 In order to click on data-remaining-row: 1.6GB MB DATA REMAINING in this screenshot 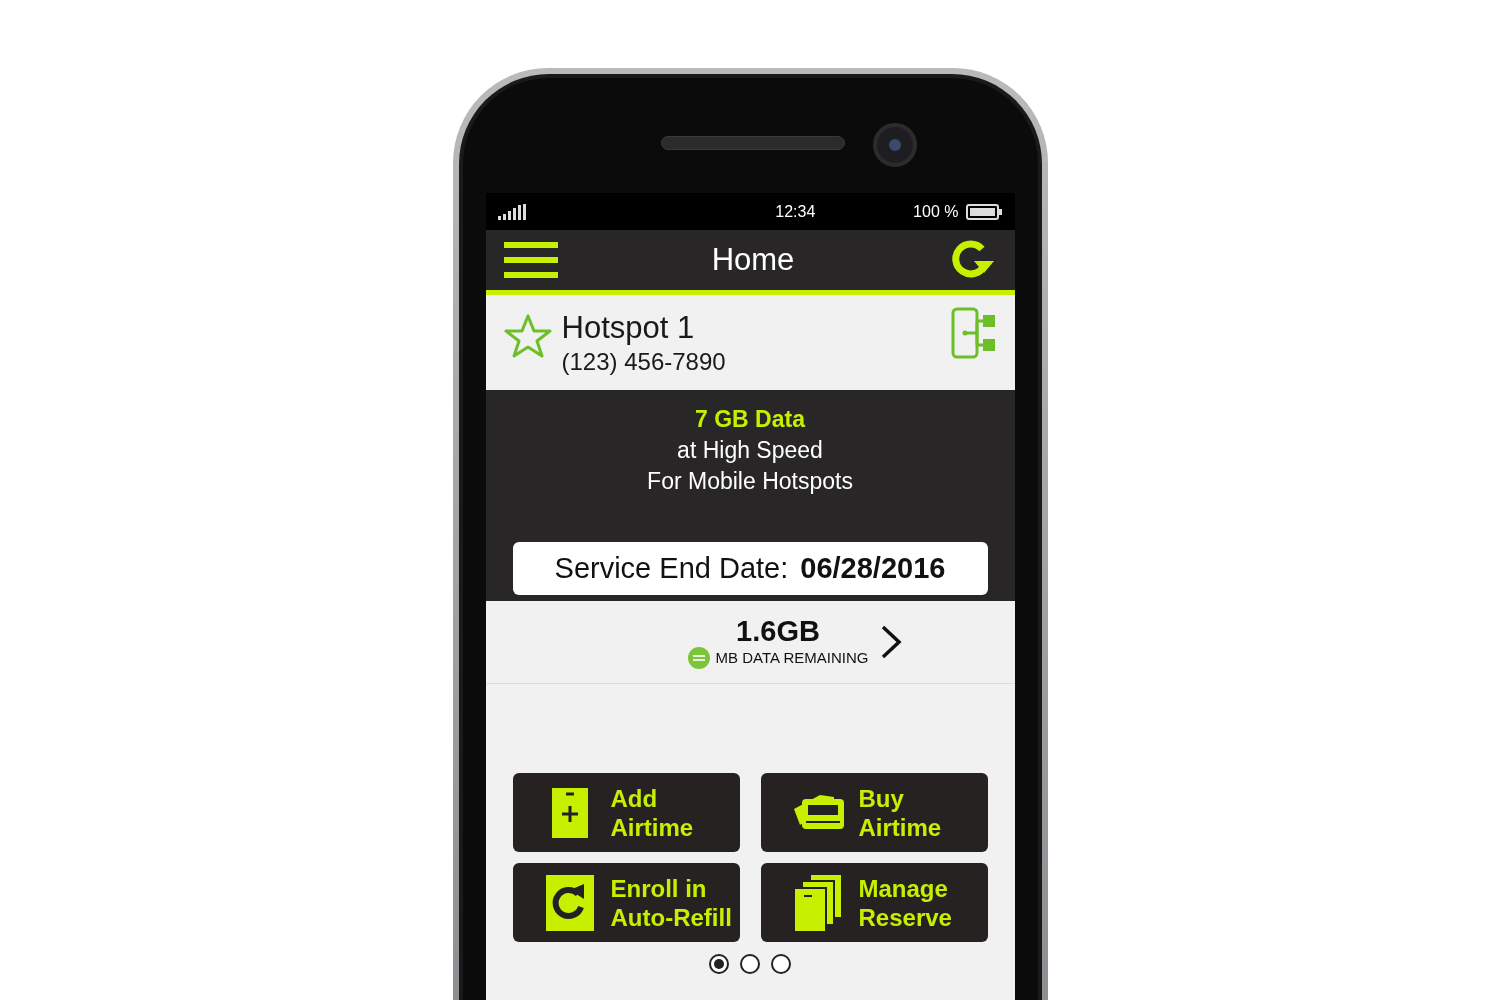, I will do `click(750, 642)`.